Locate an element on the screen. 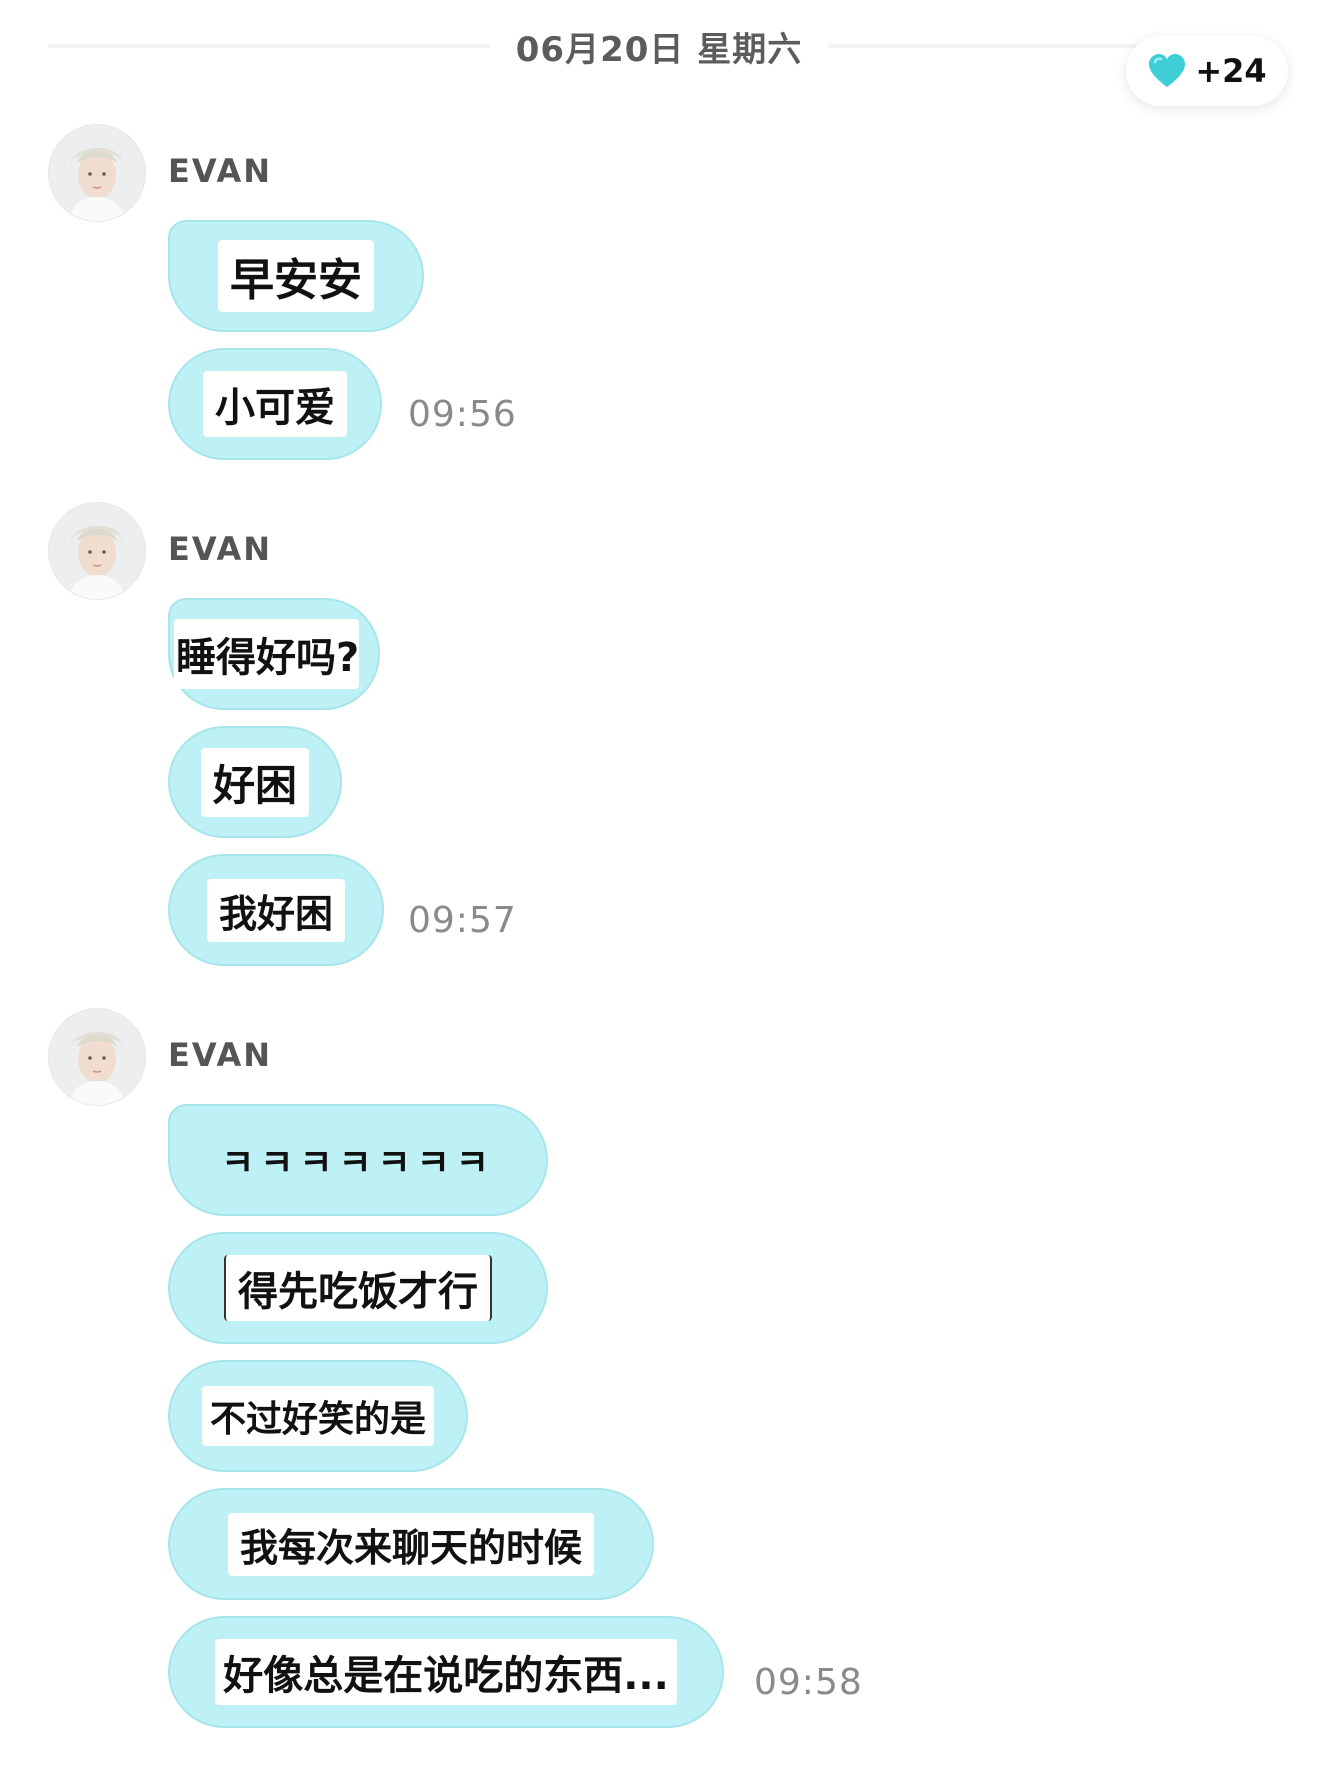 The width and height of the screenshot is (1320, 1778). date-divider: 06月20日 星期六 is located at coordinates (593, 45).